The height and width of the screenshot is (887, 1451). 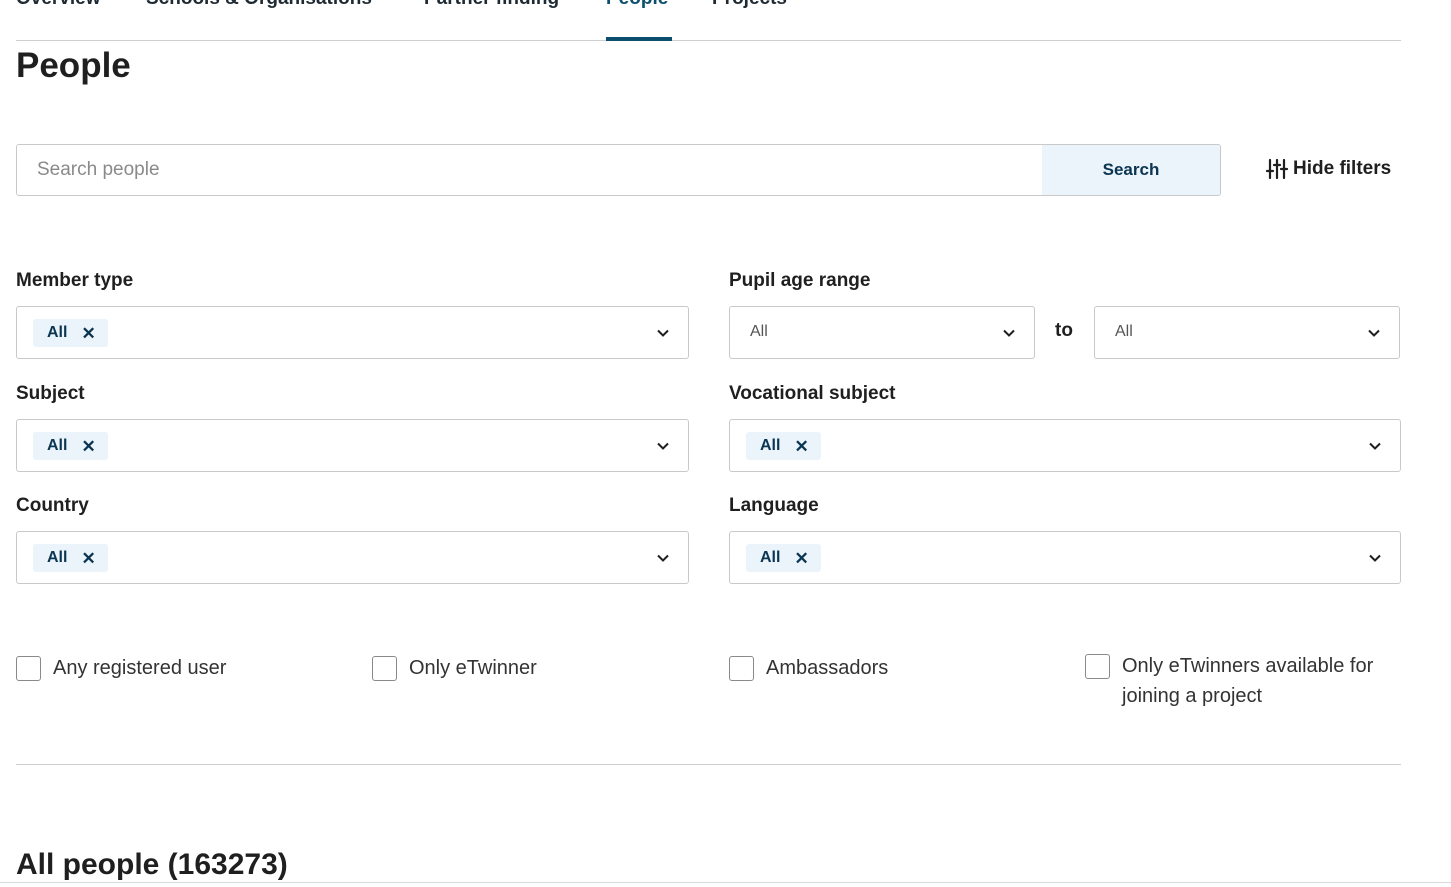 What do you see at coordinates (725, 882) in the screenshot?
I see `bottom-divider` at bounding box center [725, 882].